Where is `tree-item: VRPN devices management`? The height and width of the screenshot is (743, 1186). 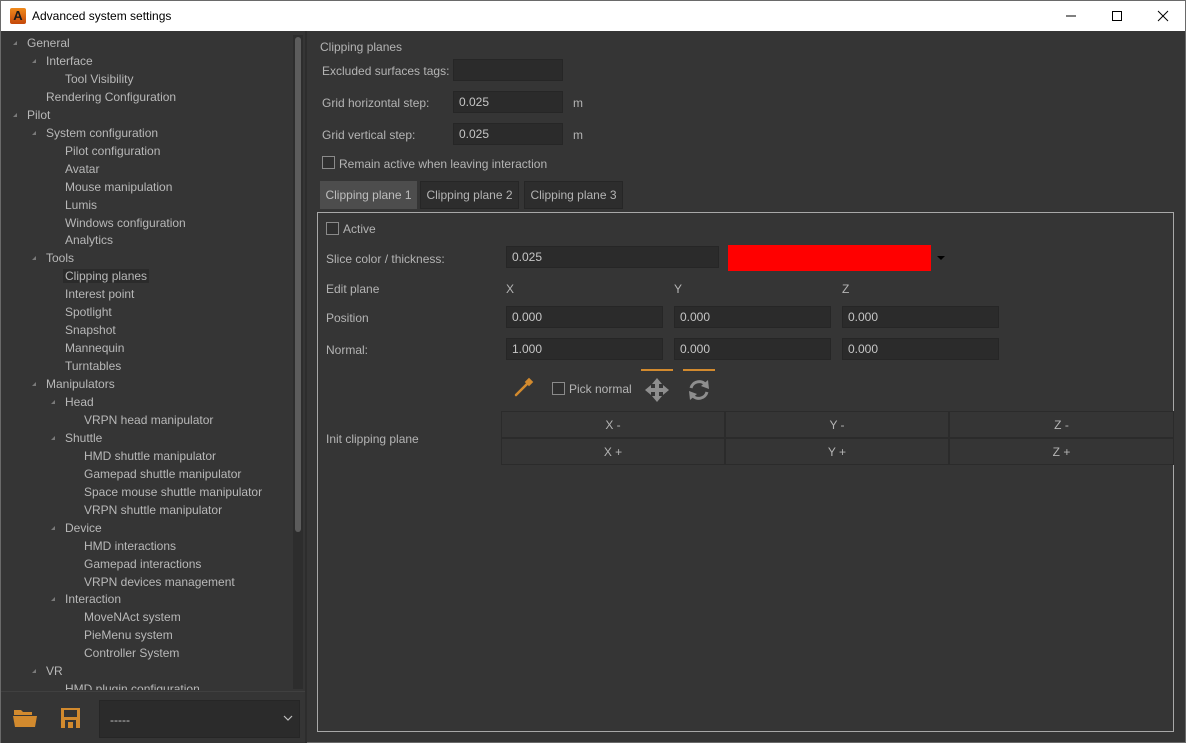 tree-item: VRPN devices management is located at coordinates (159, 582).